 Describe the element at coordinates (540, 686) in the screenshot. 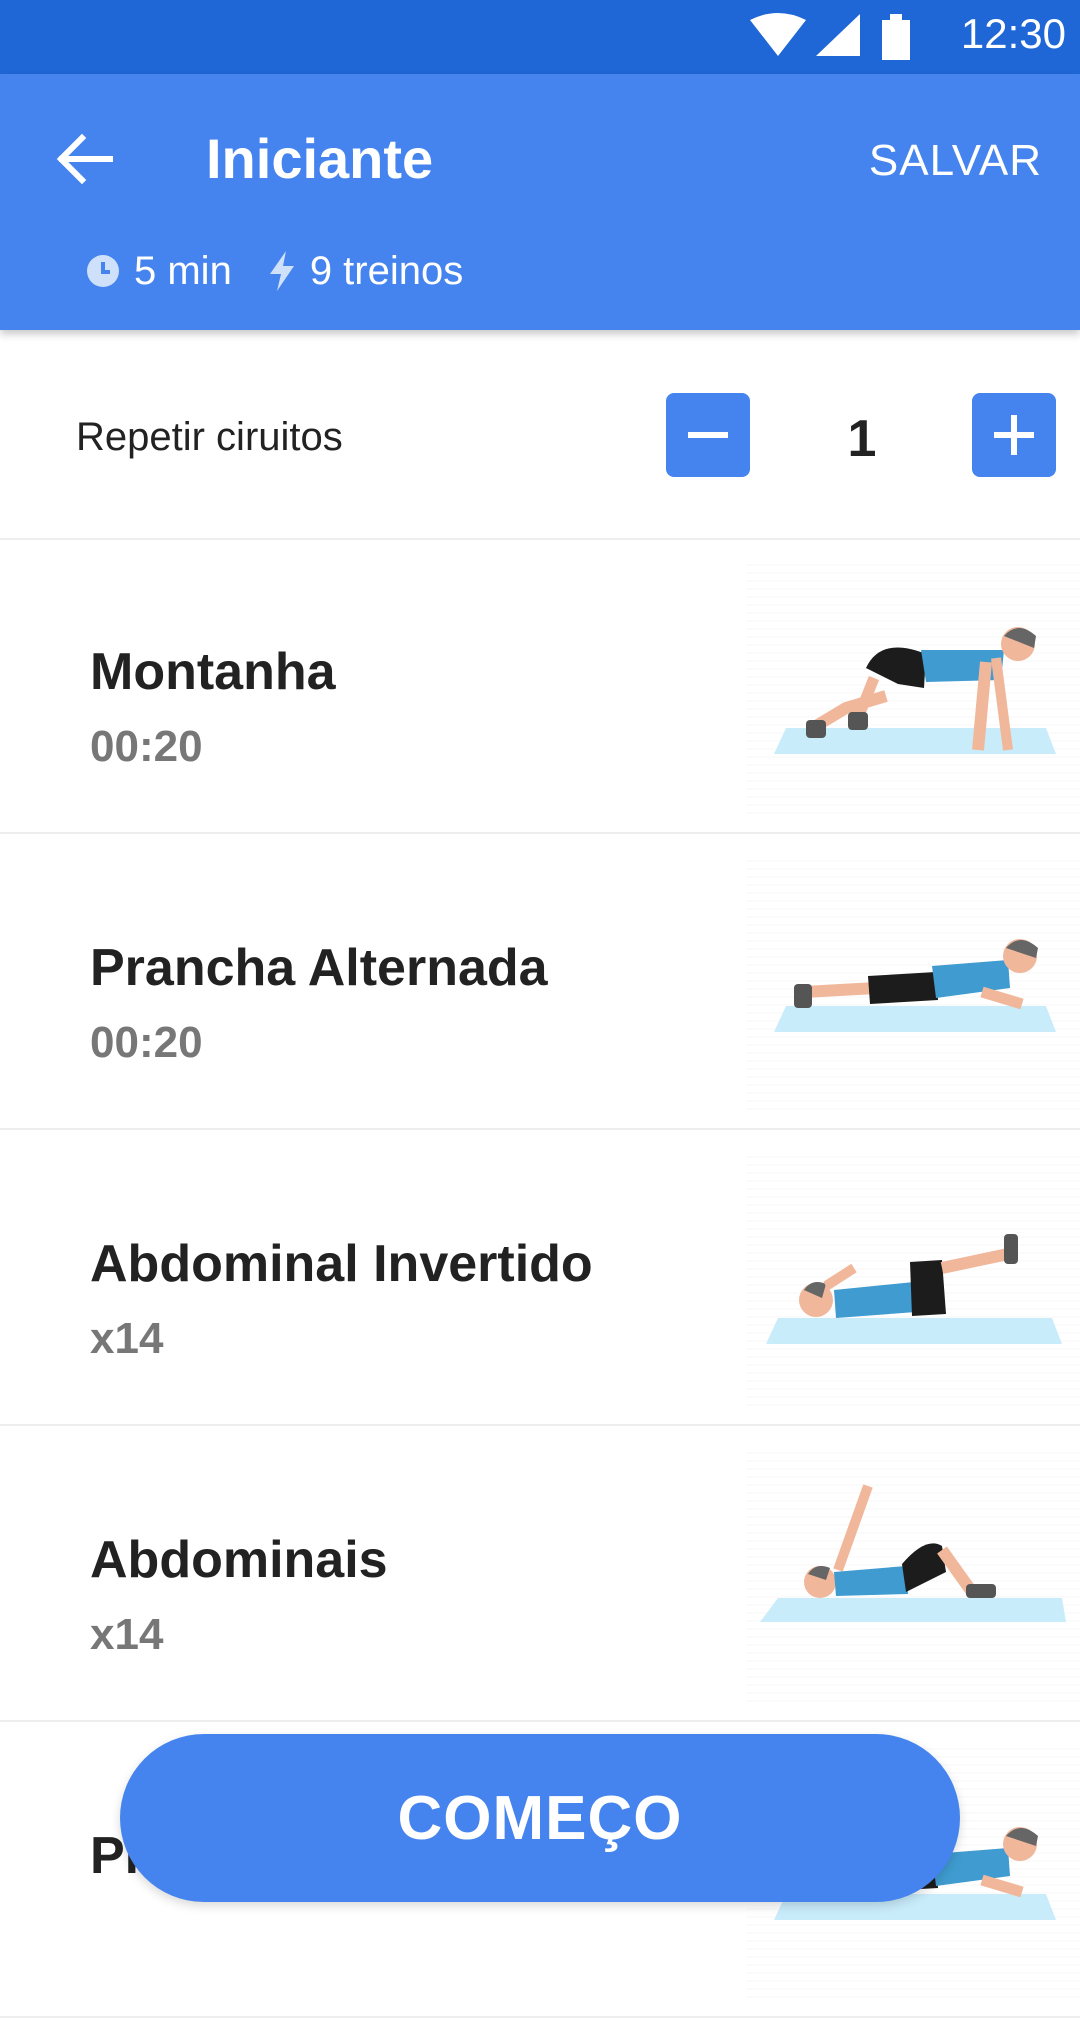

I see `exercise-item: Montanha 00:20` at that location.